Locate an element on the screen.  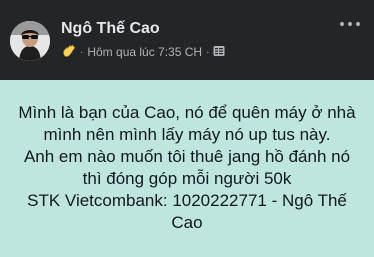
post-timestamp: Hôm qua lúc 7:35 CH is located at coordinates (144, 52).